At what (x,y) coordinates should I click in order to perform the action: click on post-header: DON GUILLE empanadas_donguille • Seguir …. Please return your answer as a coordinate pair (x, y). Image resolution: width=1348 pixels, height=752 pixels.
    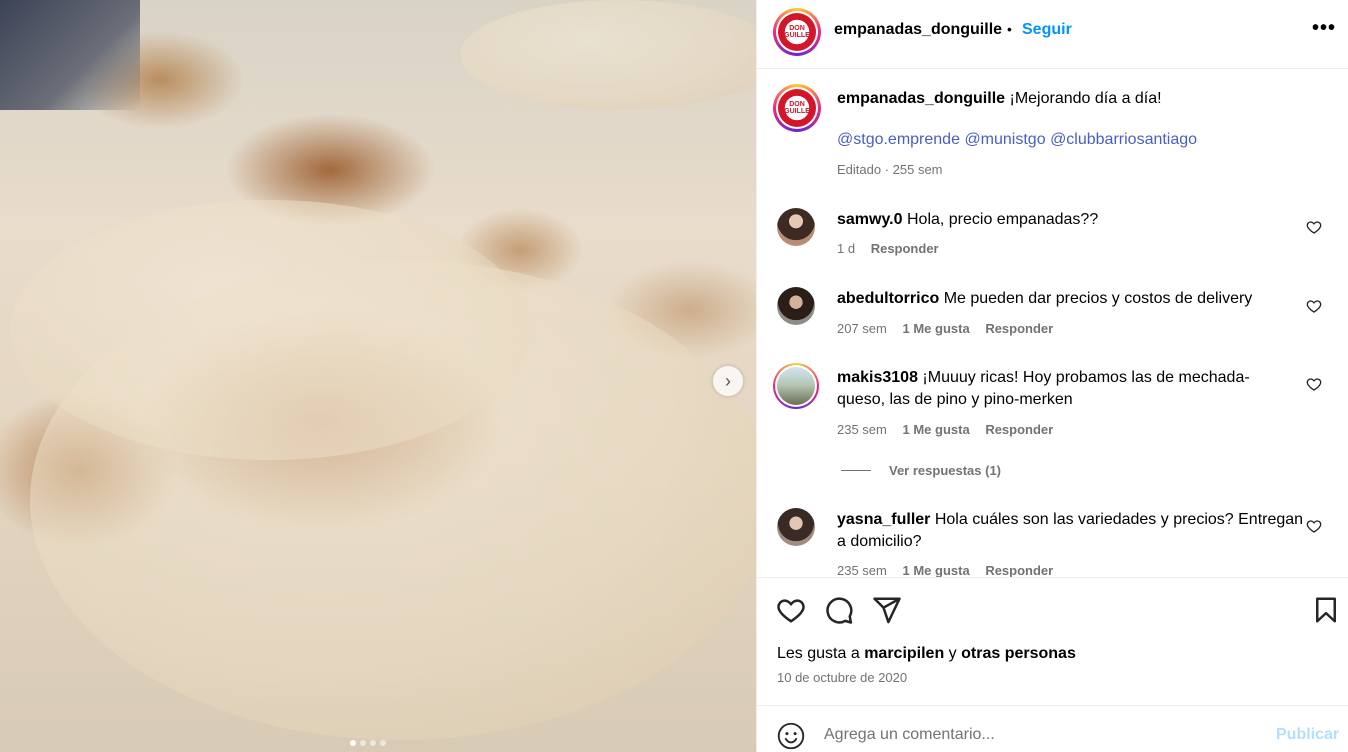
    Looking at the image, I should click on (1052, 34).